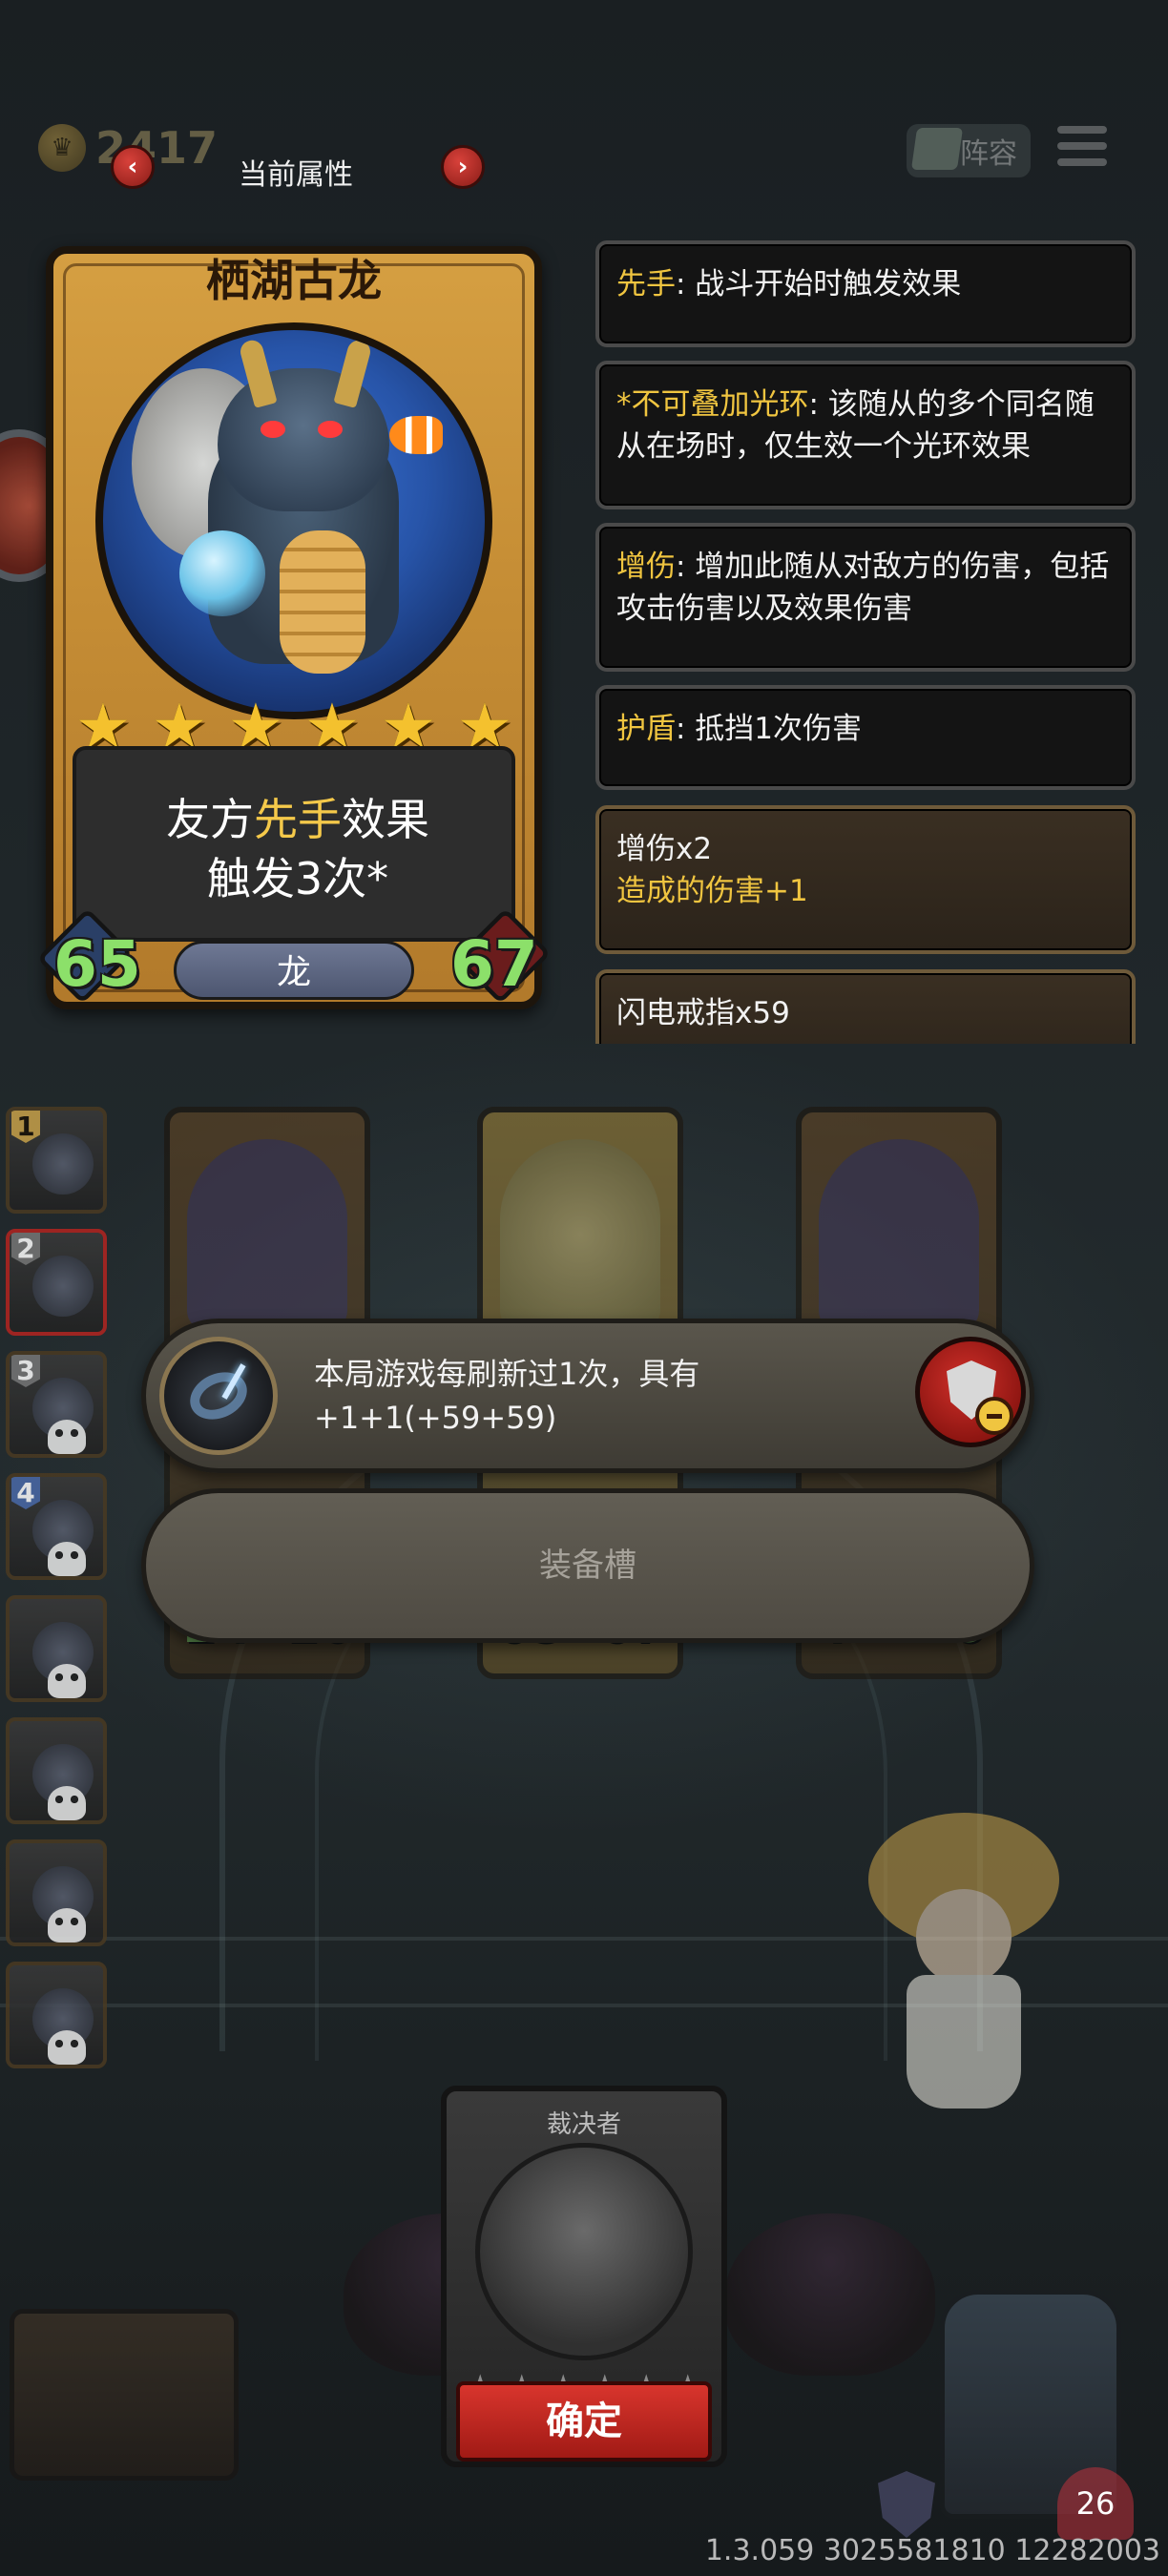  Describe the element at coordinates (124, 2395) in the screenshot. I see `treasure-chest` at that location.